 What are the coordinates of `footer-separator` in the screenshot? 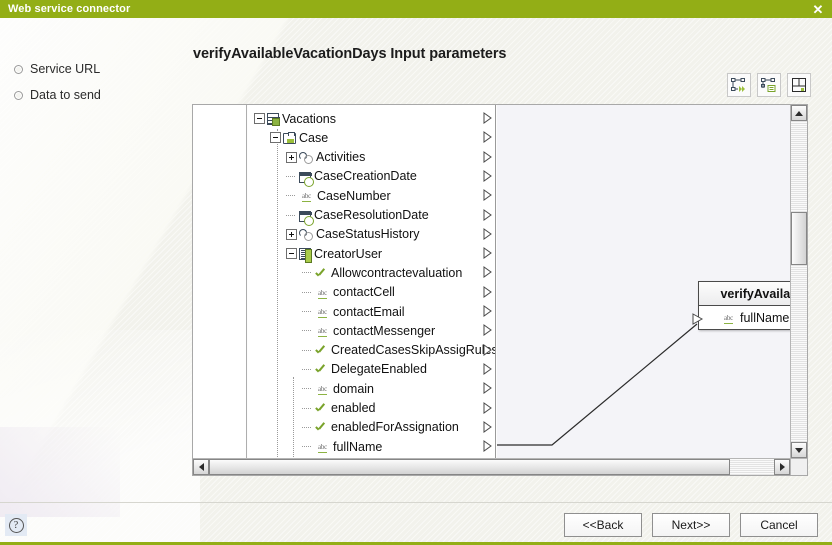 It's located at (416, 502).